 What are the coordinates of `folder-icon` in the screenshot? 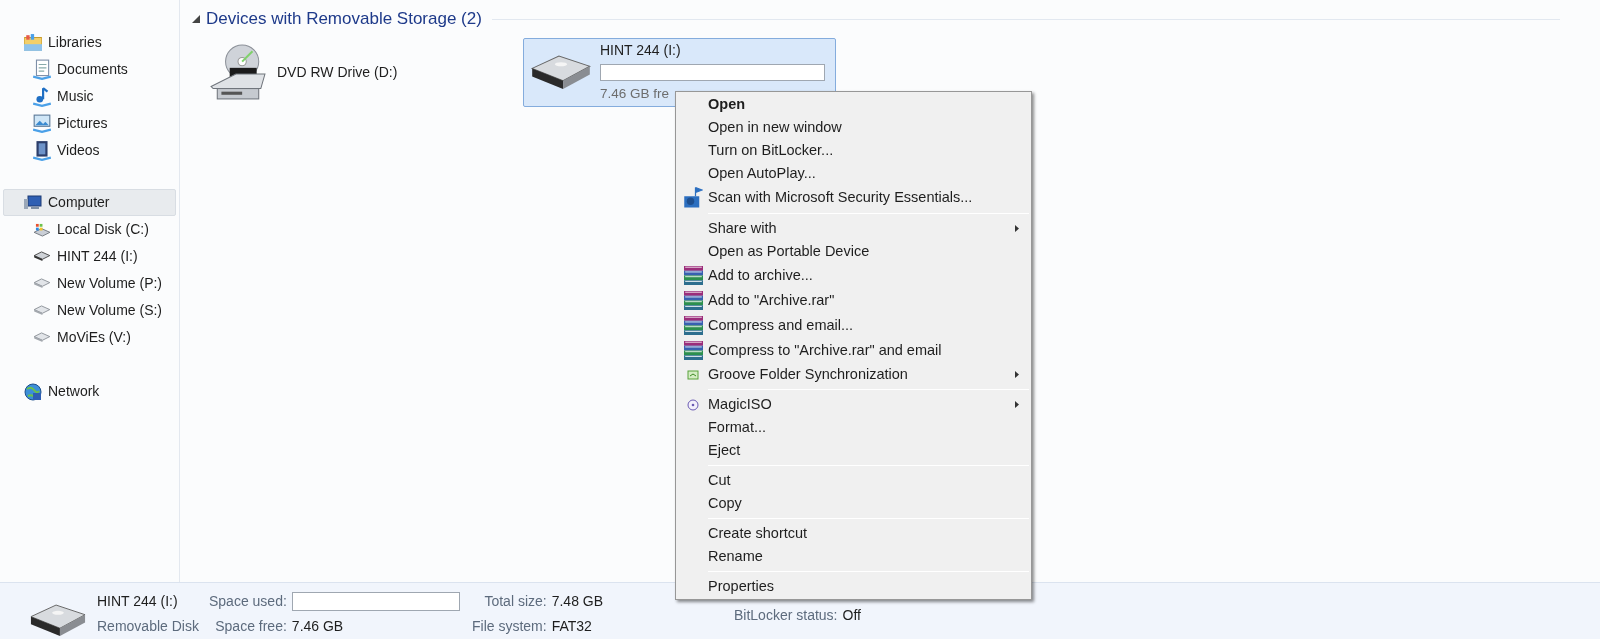 It's located at (33, 42).